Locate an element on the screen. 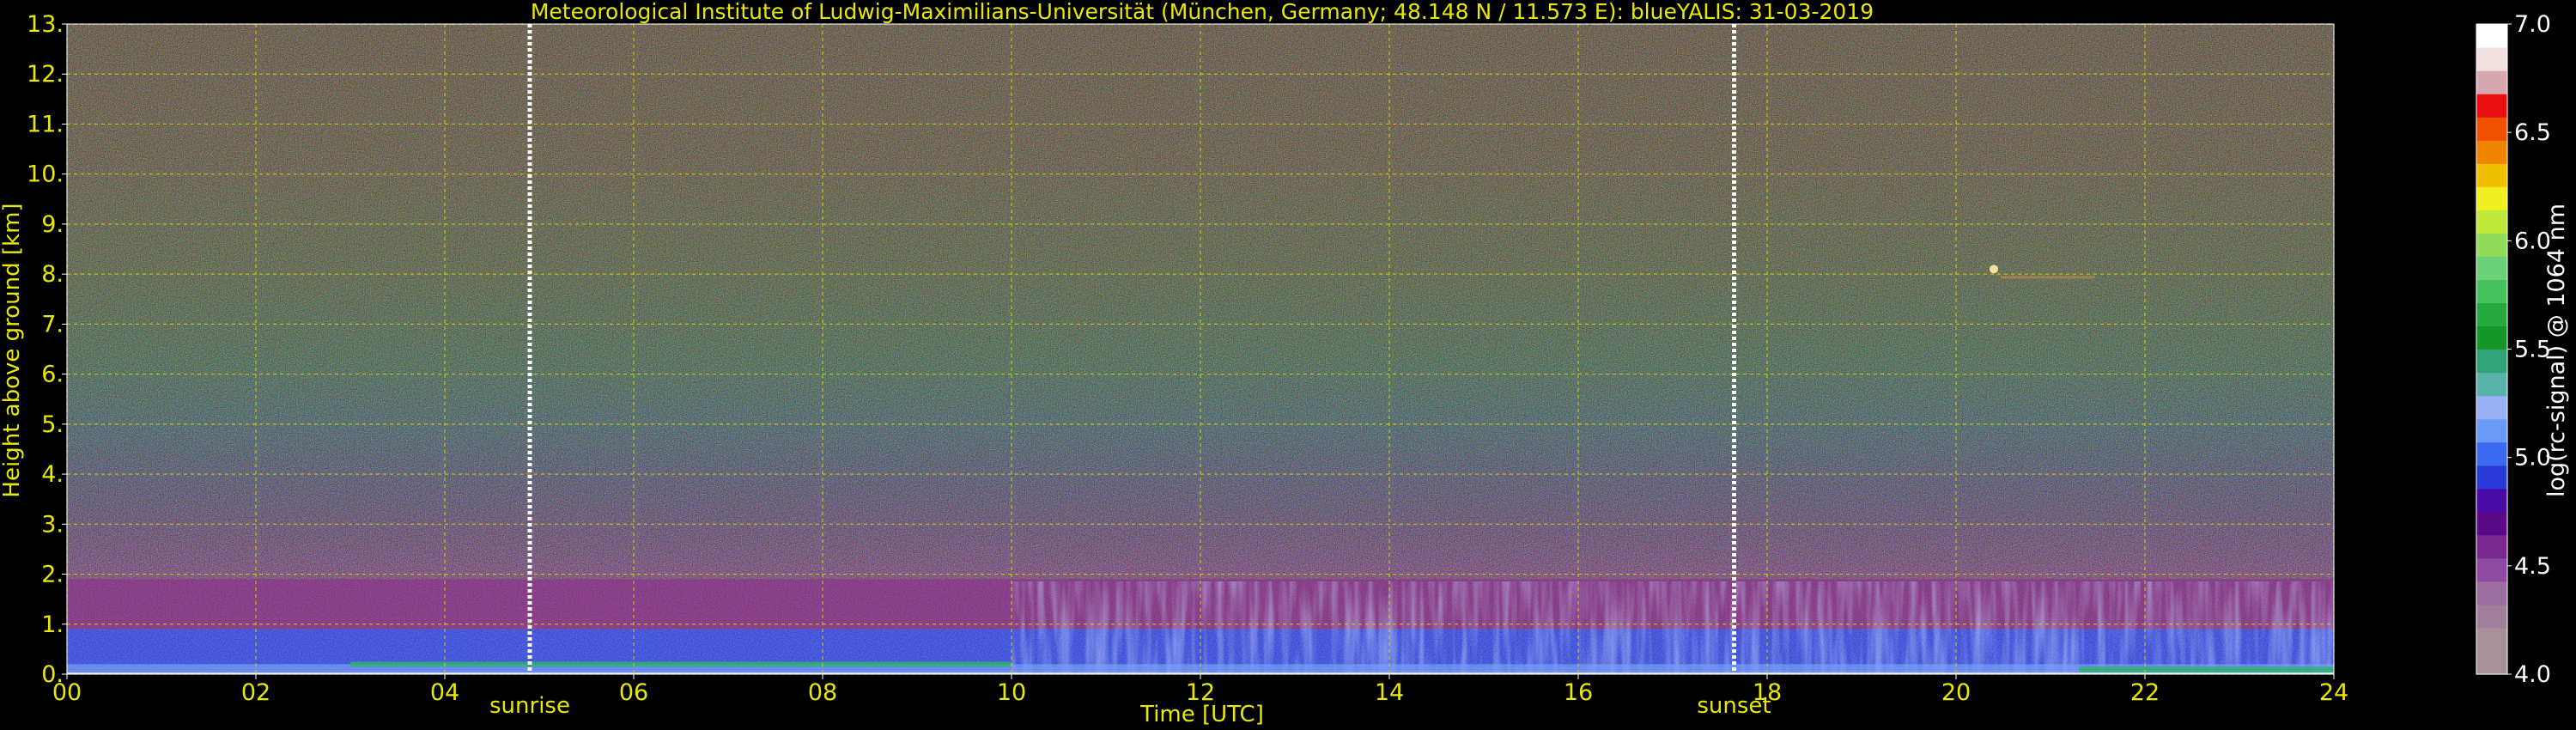 The image size is (2576, 730). y-tick-label: 2. is located at coordinates (52, 575).